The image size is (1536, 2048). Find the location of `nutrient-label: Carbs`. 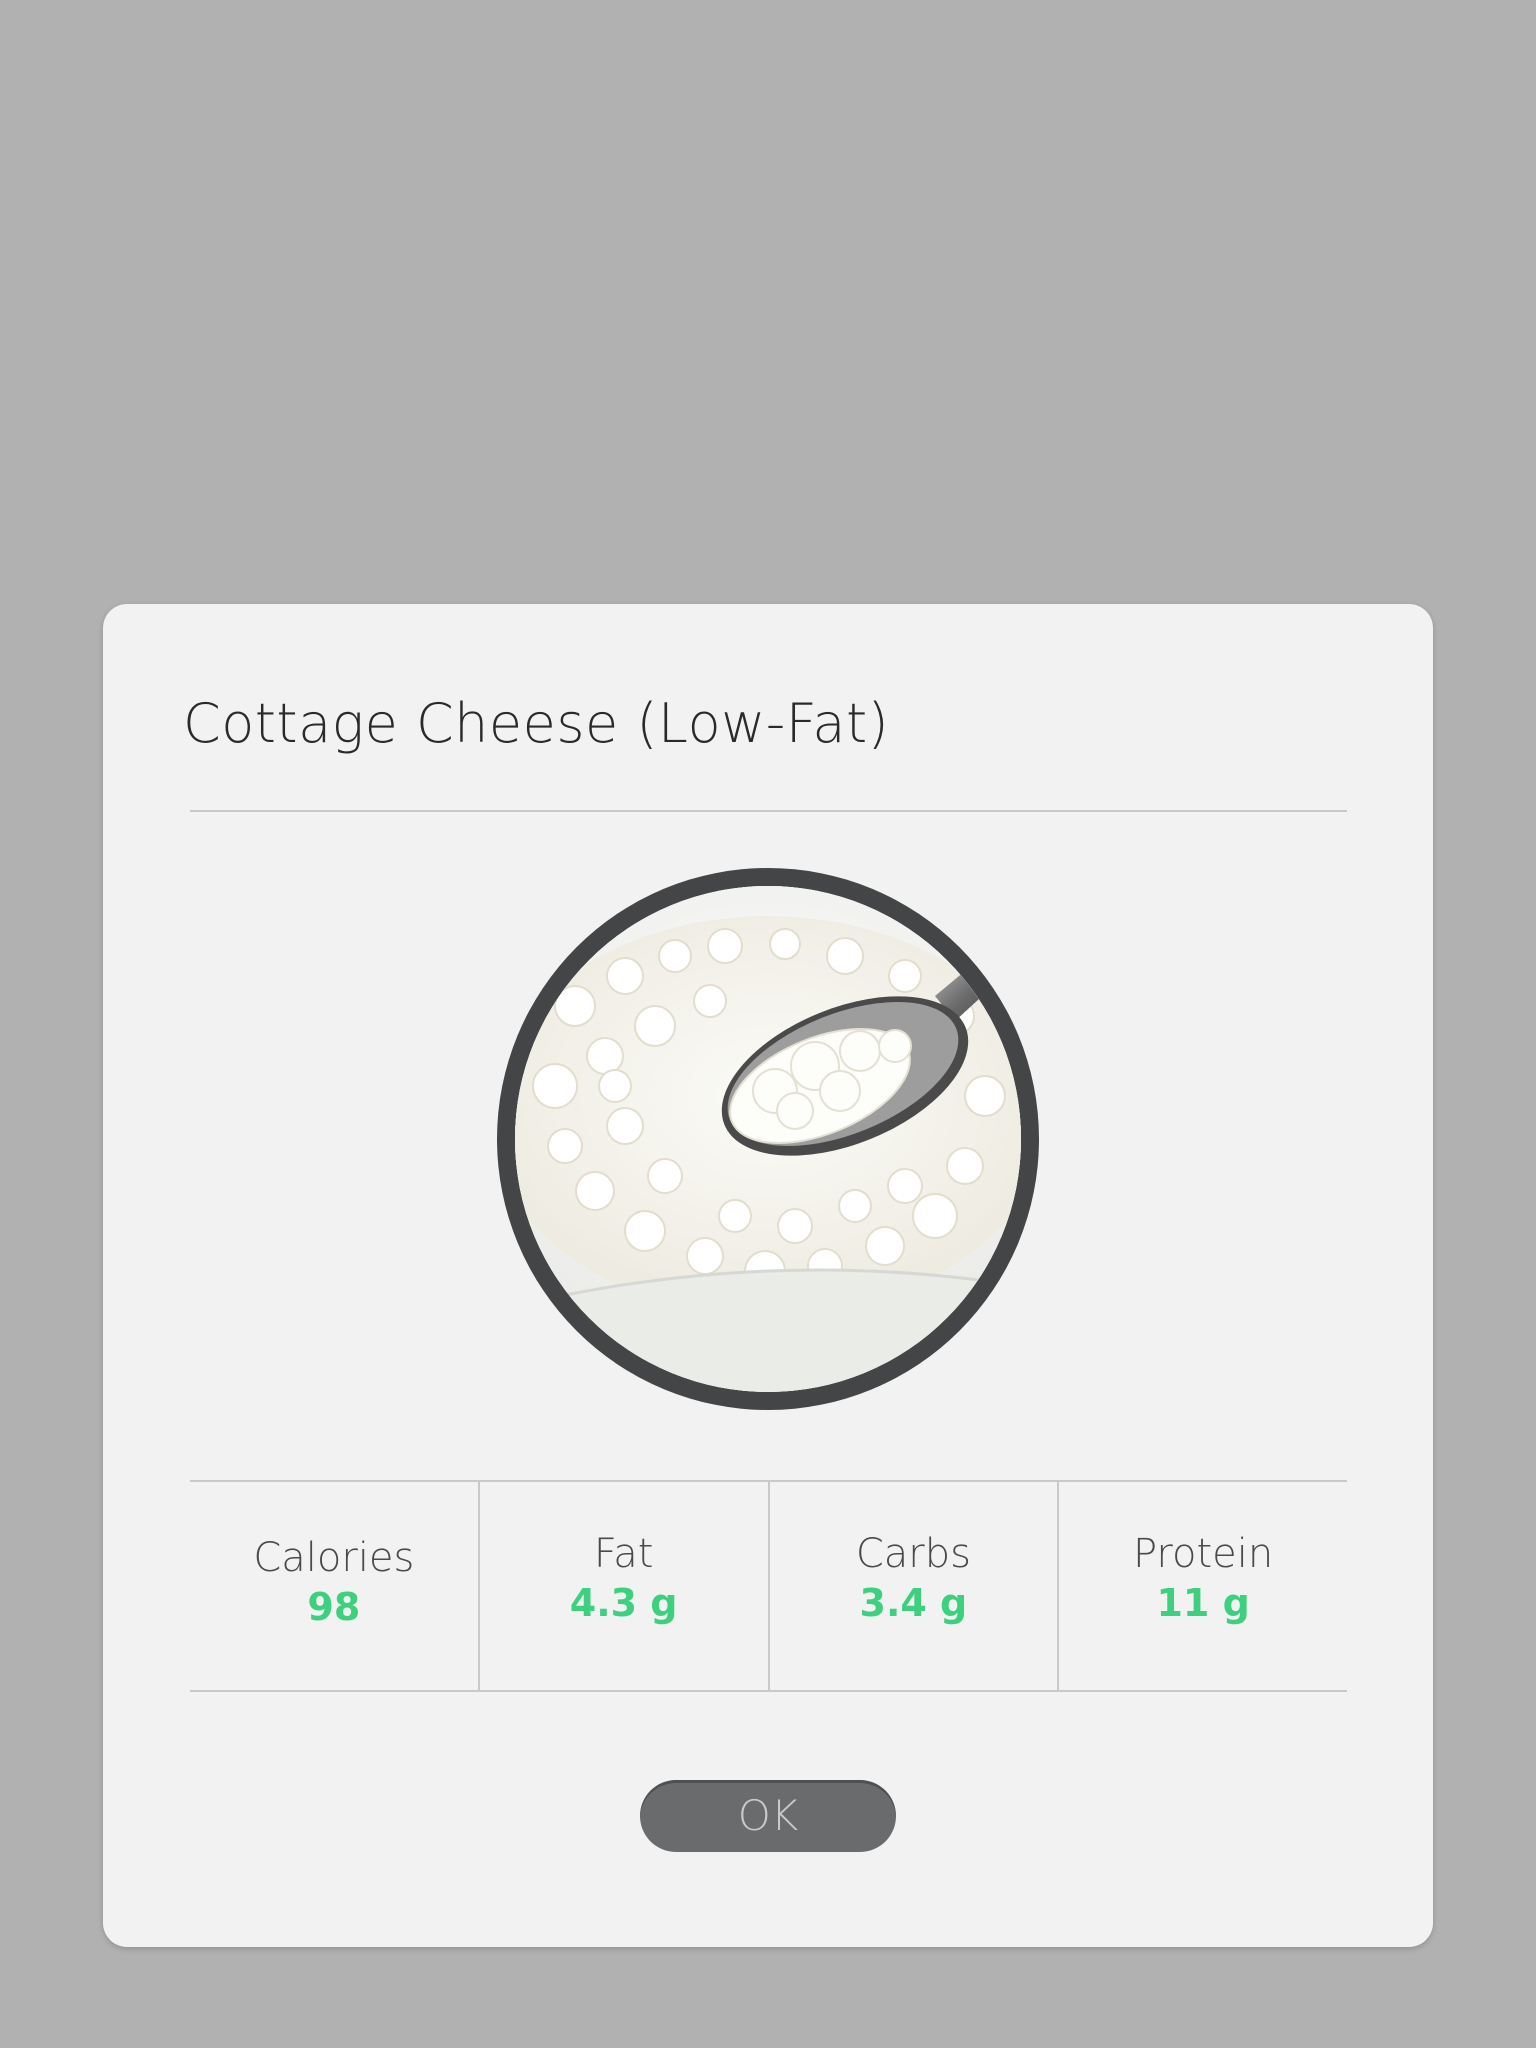

nutrient-label: Carbs is located at coordinates (913, 1554).